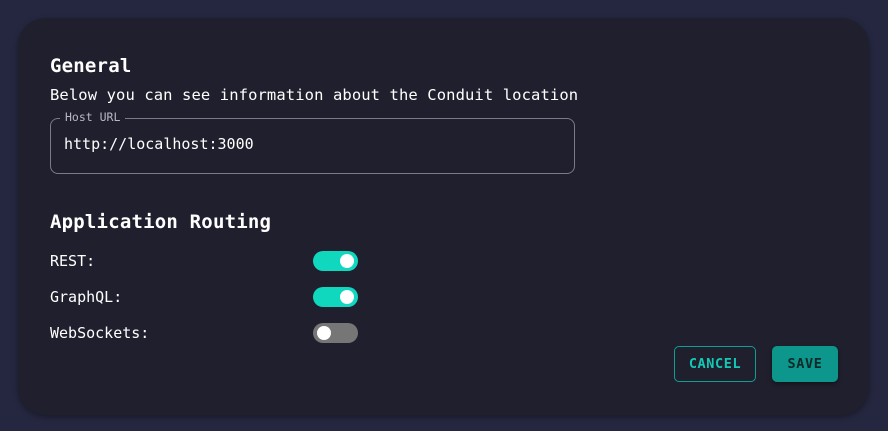 The width and height of the screenshot is (888, 431). I want to click on route-label-rest: REST:, so click(73, 261).